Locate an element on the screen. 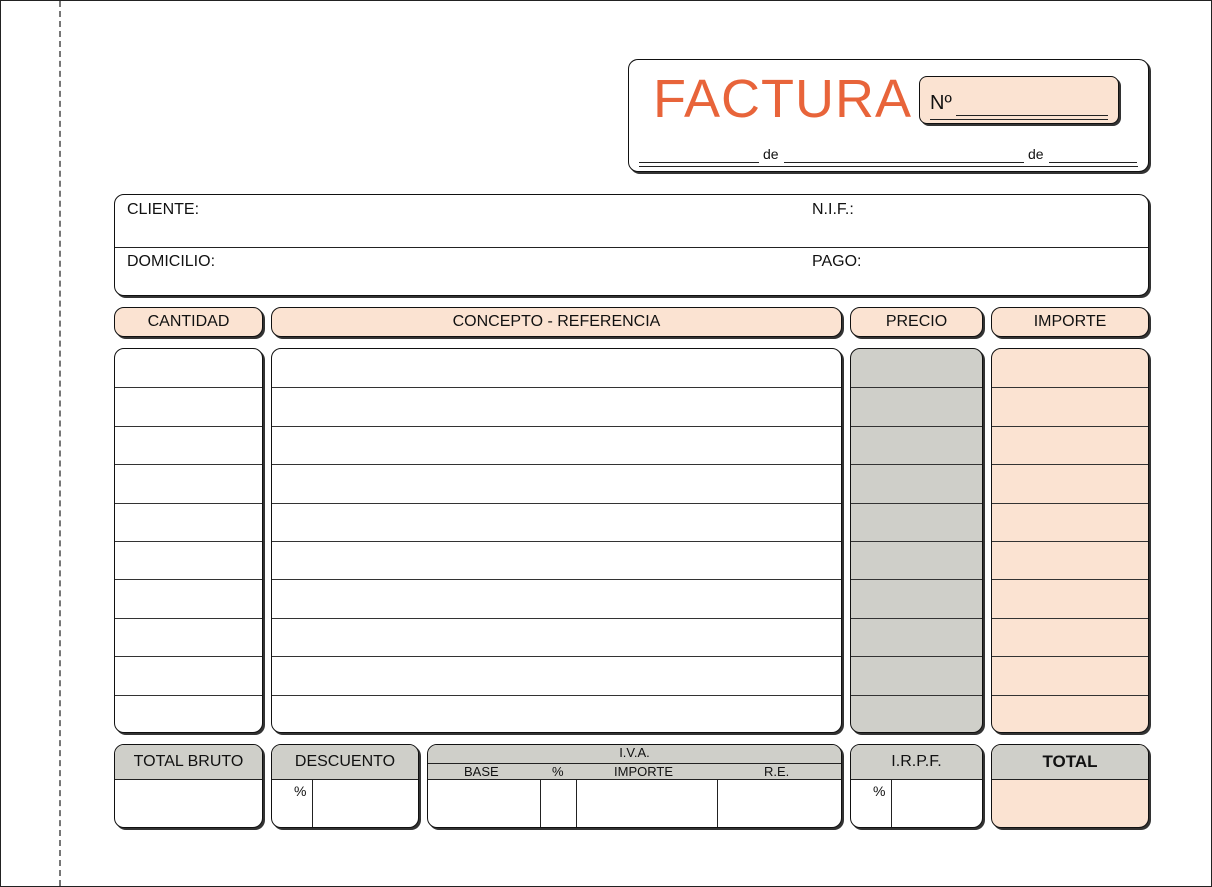  iva-box: I.V.A. BASE % IMPORTE R.E. is located at coordinates (634, 786).